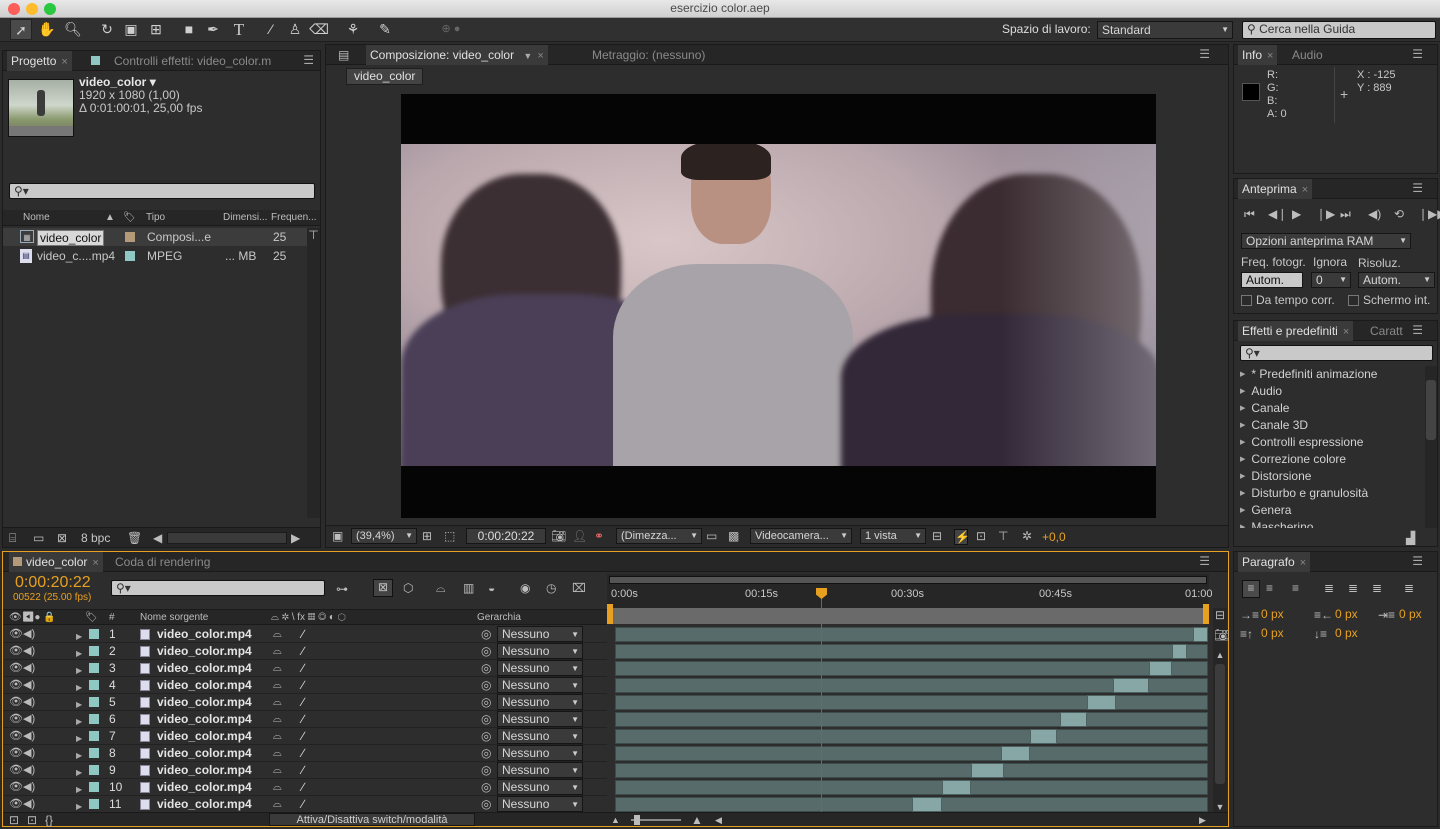  I want to click on playhead, so click(822, 701).